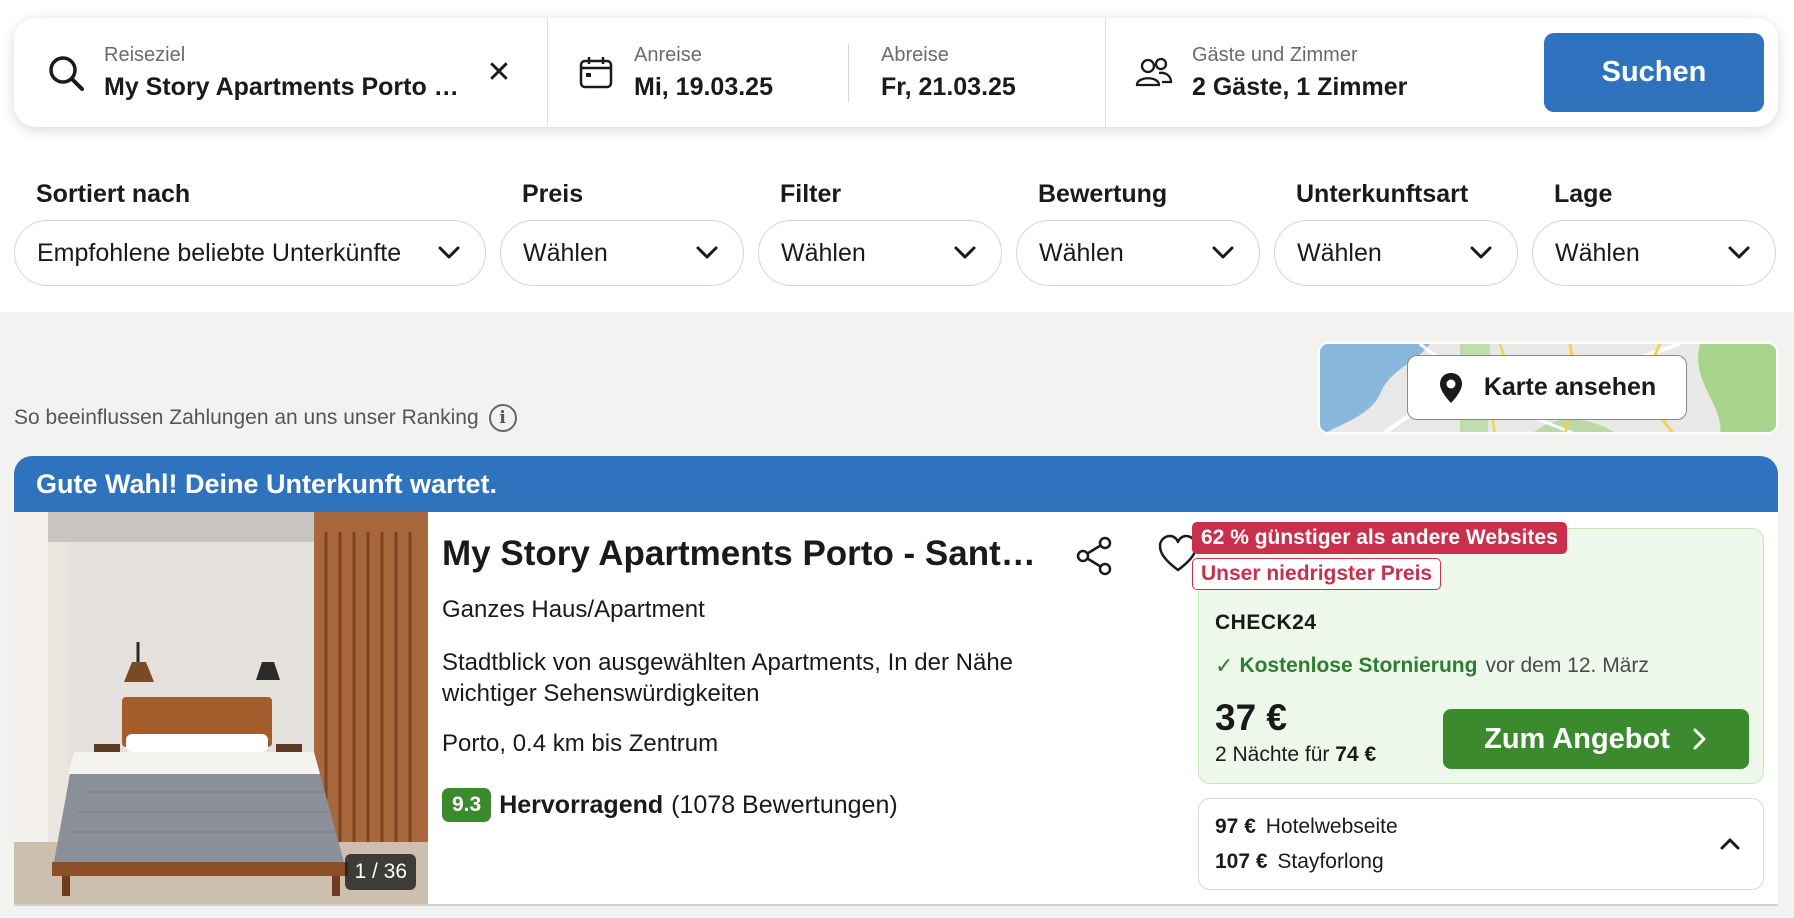  I want to click on other-offer-row: 107 € Stayforlong, so click(1299, 862).